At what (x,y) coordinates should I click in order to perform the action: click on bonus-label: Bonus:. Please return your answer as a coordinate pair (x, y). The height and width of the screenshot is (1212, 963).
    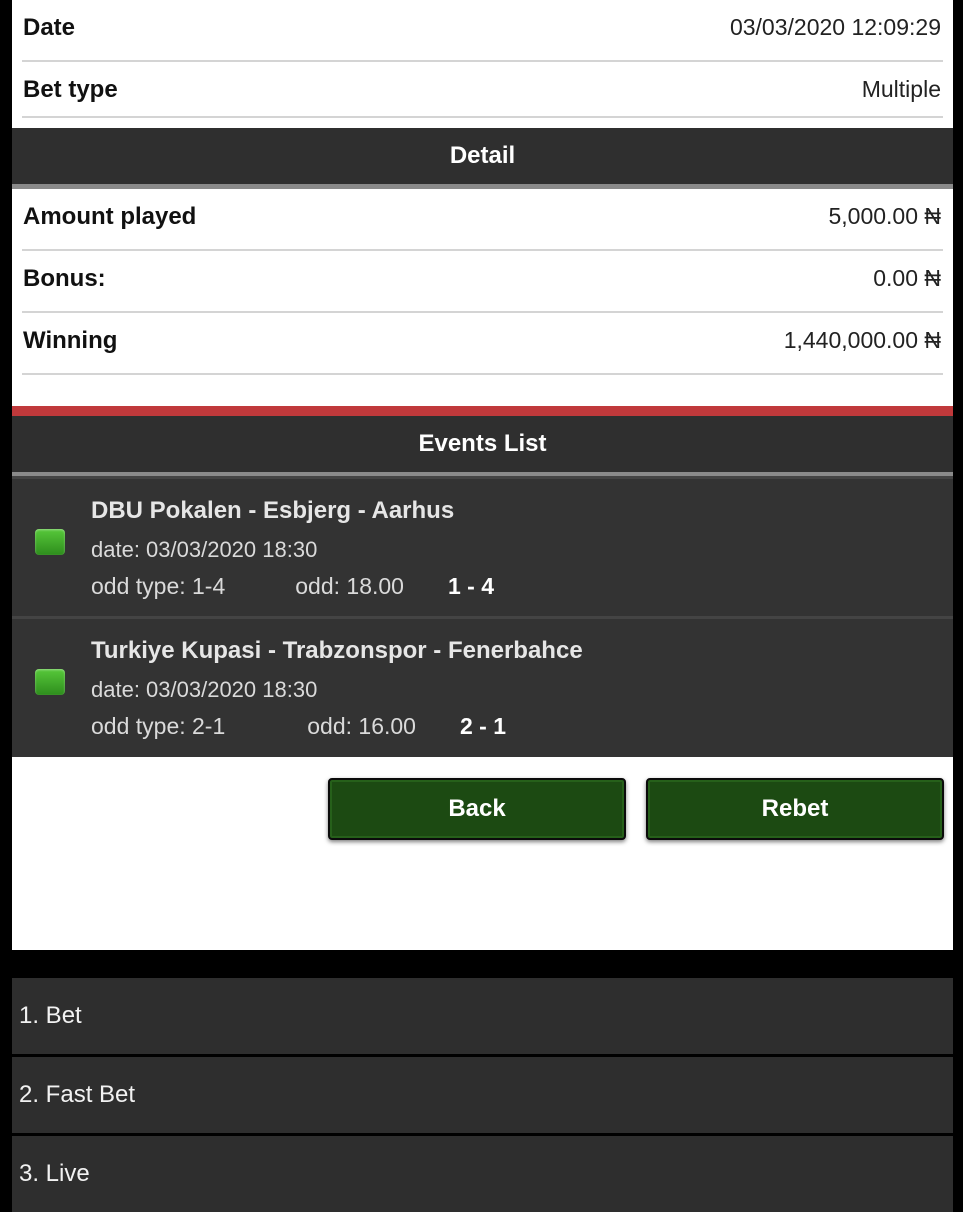
    Looking at the image, I should click on (64, 278).